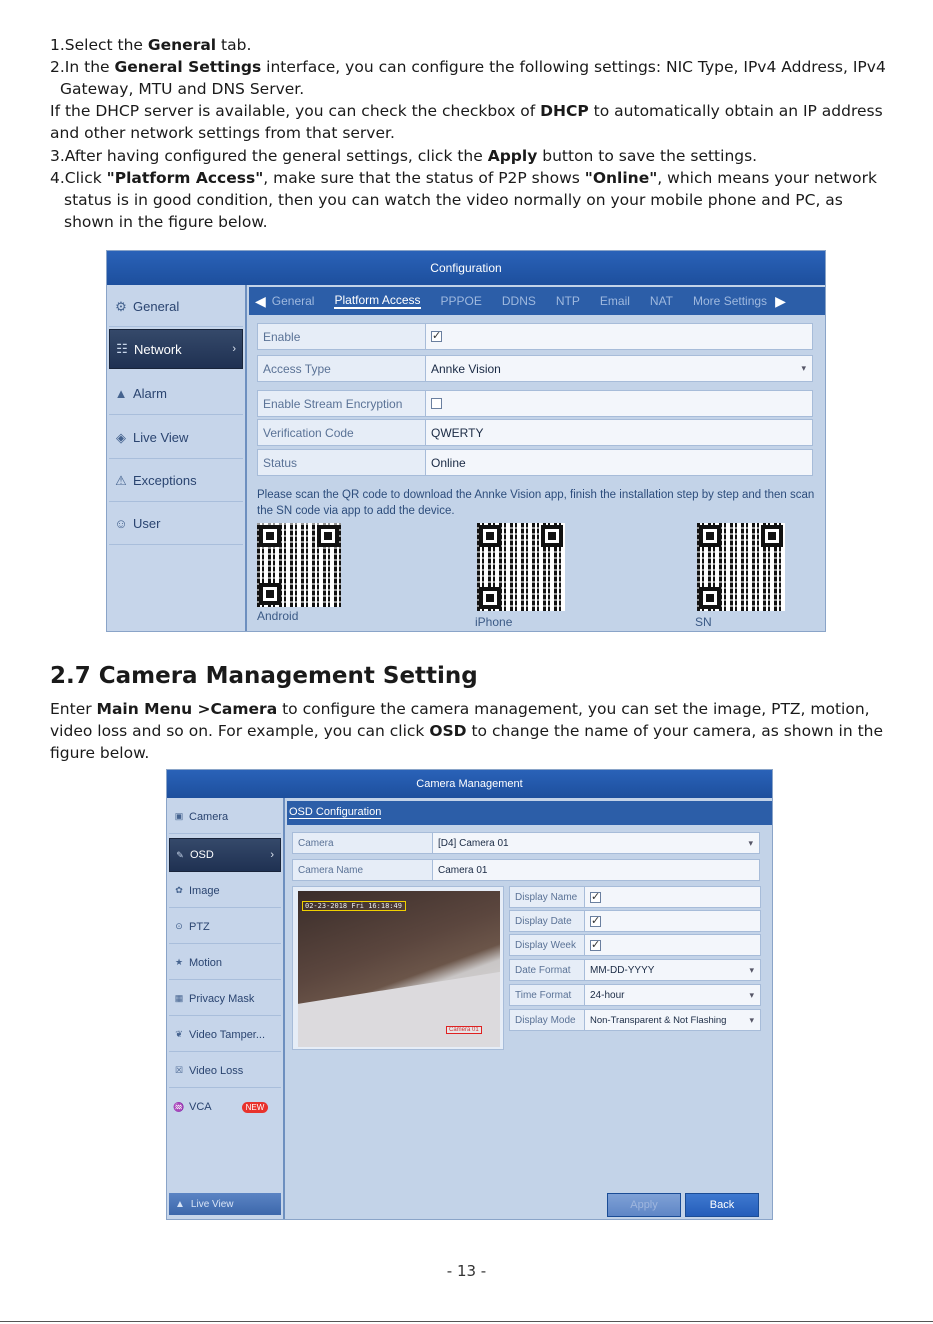  Describe the element at coordinates (158, 349) in the screenshot. I see `sidebar-label: Network` at that location.